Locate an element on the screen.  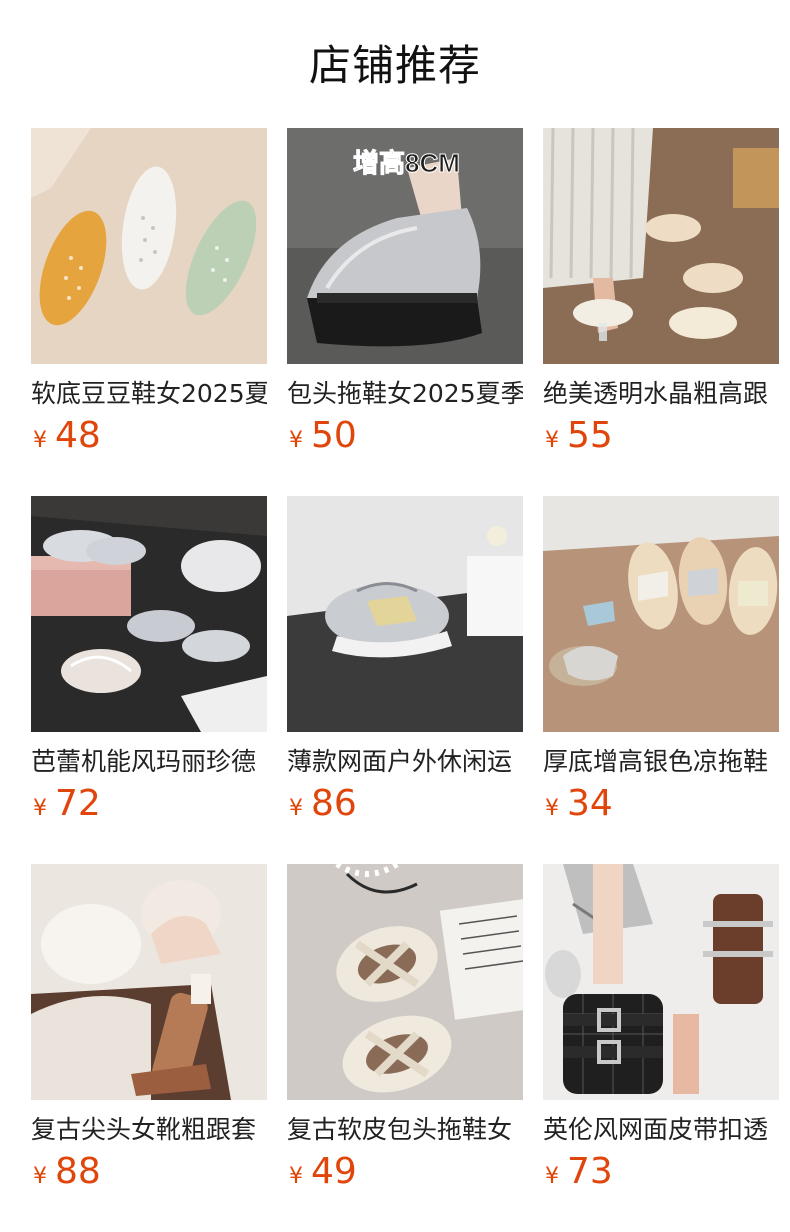
product-card: 芭蕾机能风玛丽珍德 ¥ 72 is located at coordinates (149, 680).